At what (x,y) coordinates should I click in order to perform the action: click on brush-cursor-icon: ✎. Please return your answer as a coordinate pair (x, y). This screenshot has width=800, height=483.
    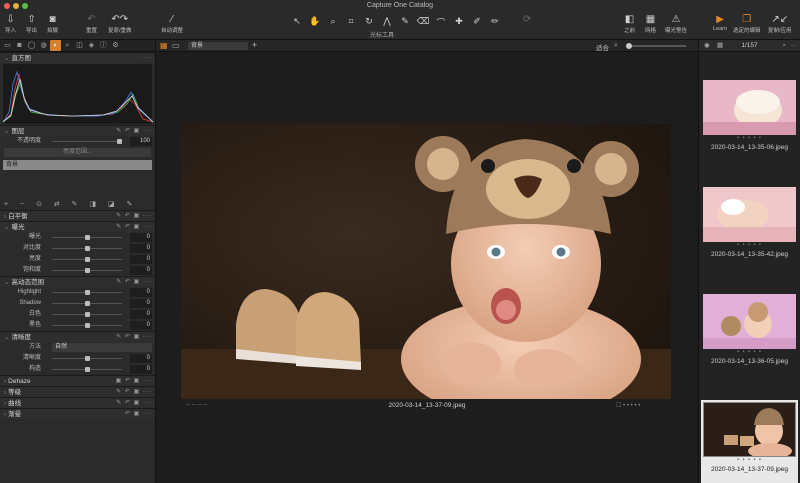
    Looking at the image, I should click on (405, 22).